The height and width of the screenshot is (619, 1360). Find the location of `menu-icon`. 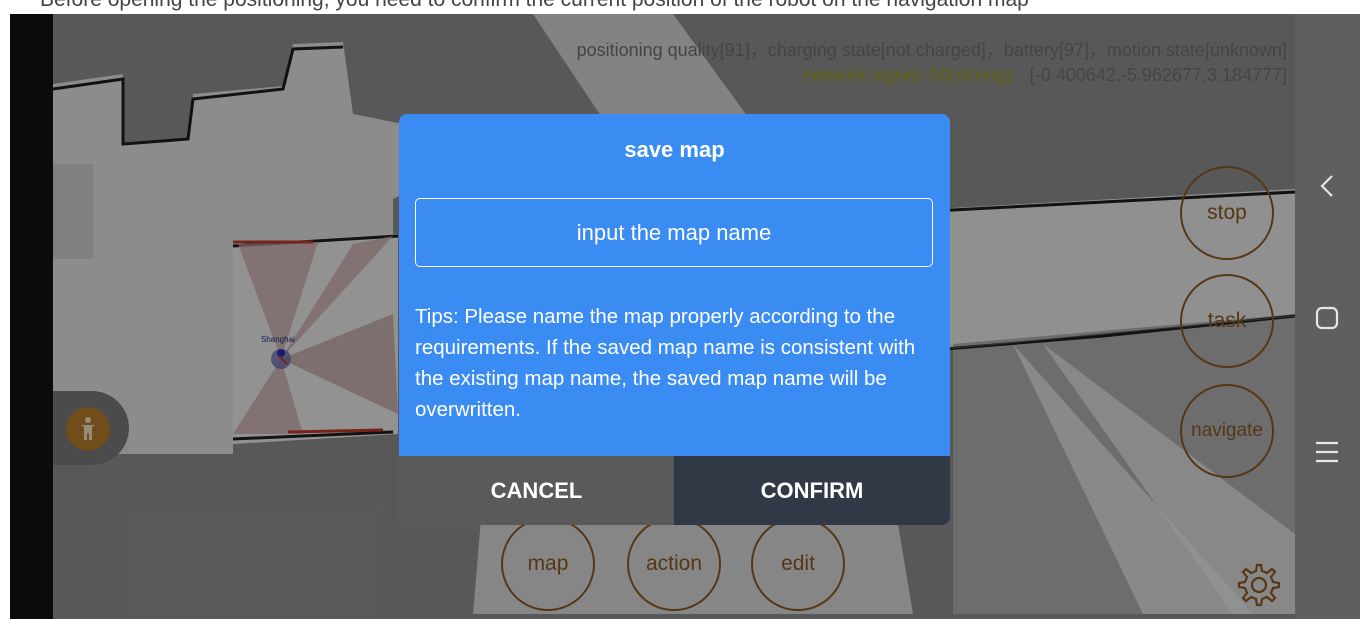

menu-icon is located at coordinates (1327, 452).